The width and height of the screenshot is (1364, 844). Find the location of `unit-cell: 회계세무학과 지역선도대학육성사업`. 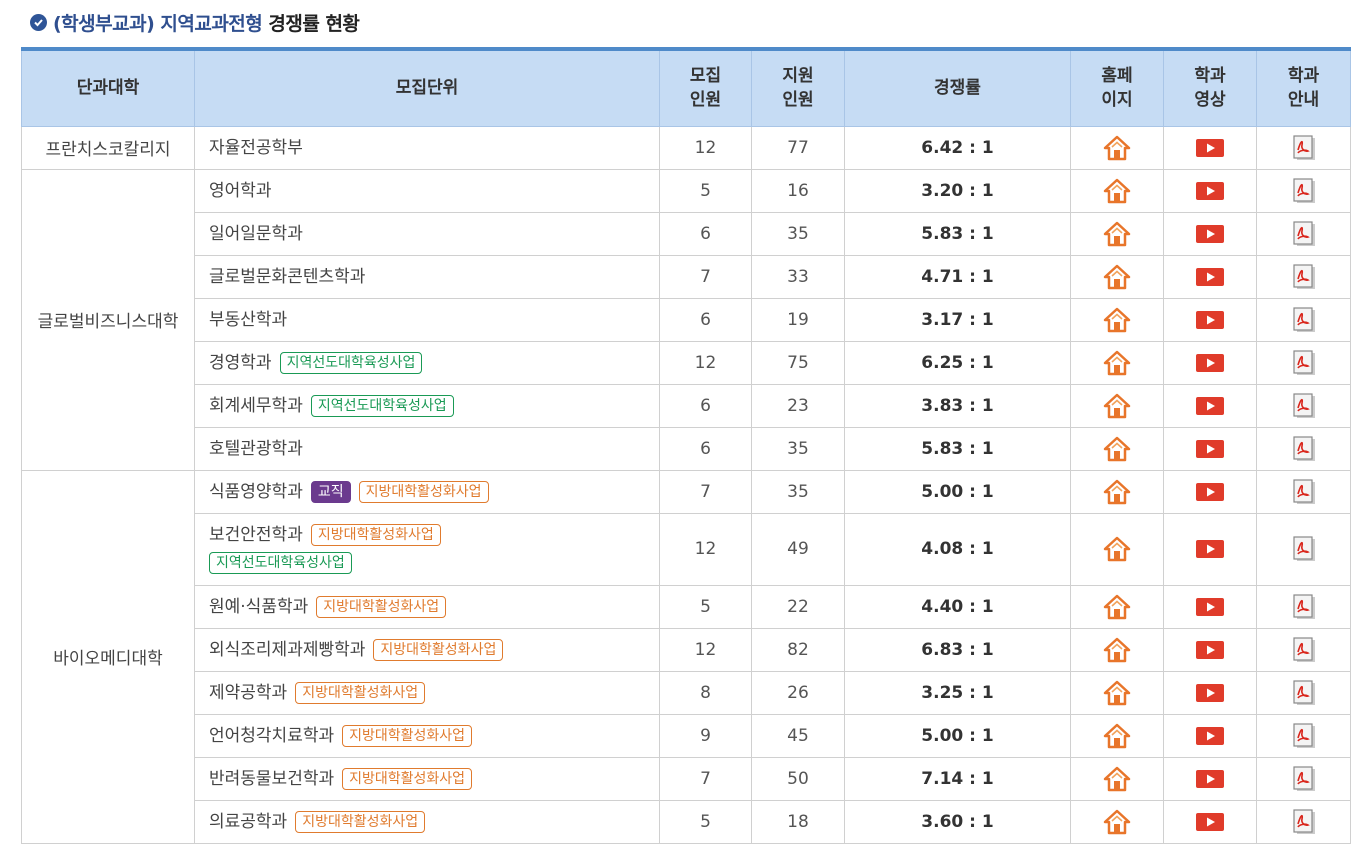

unit-cell: 회계세무학과 지역선도대학육성사업 is located at coordinates (427, 405).